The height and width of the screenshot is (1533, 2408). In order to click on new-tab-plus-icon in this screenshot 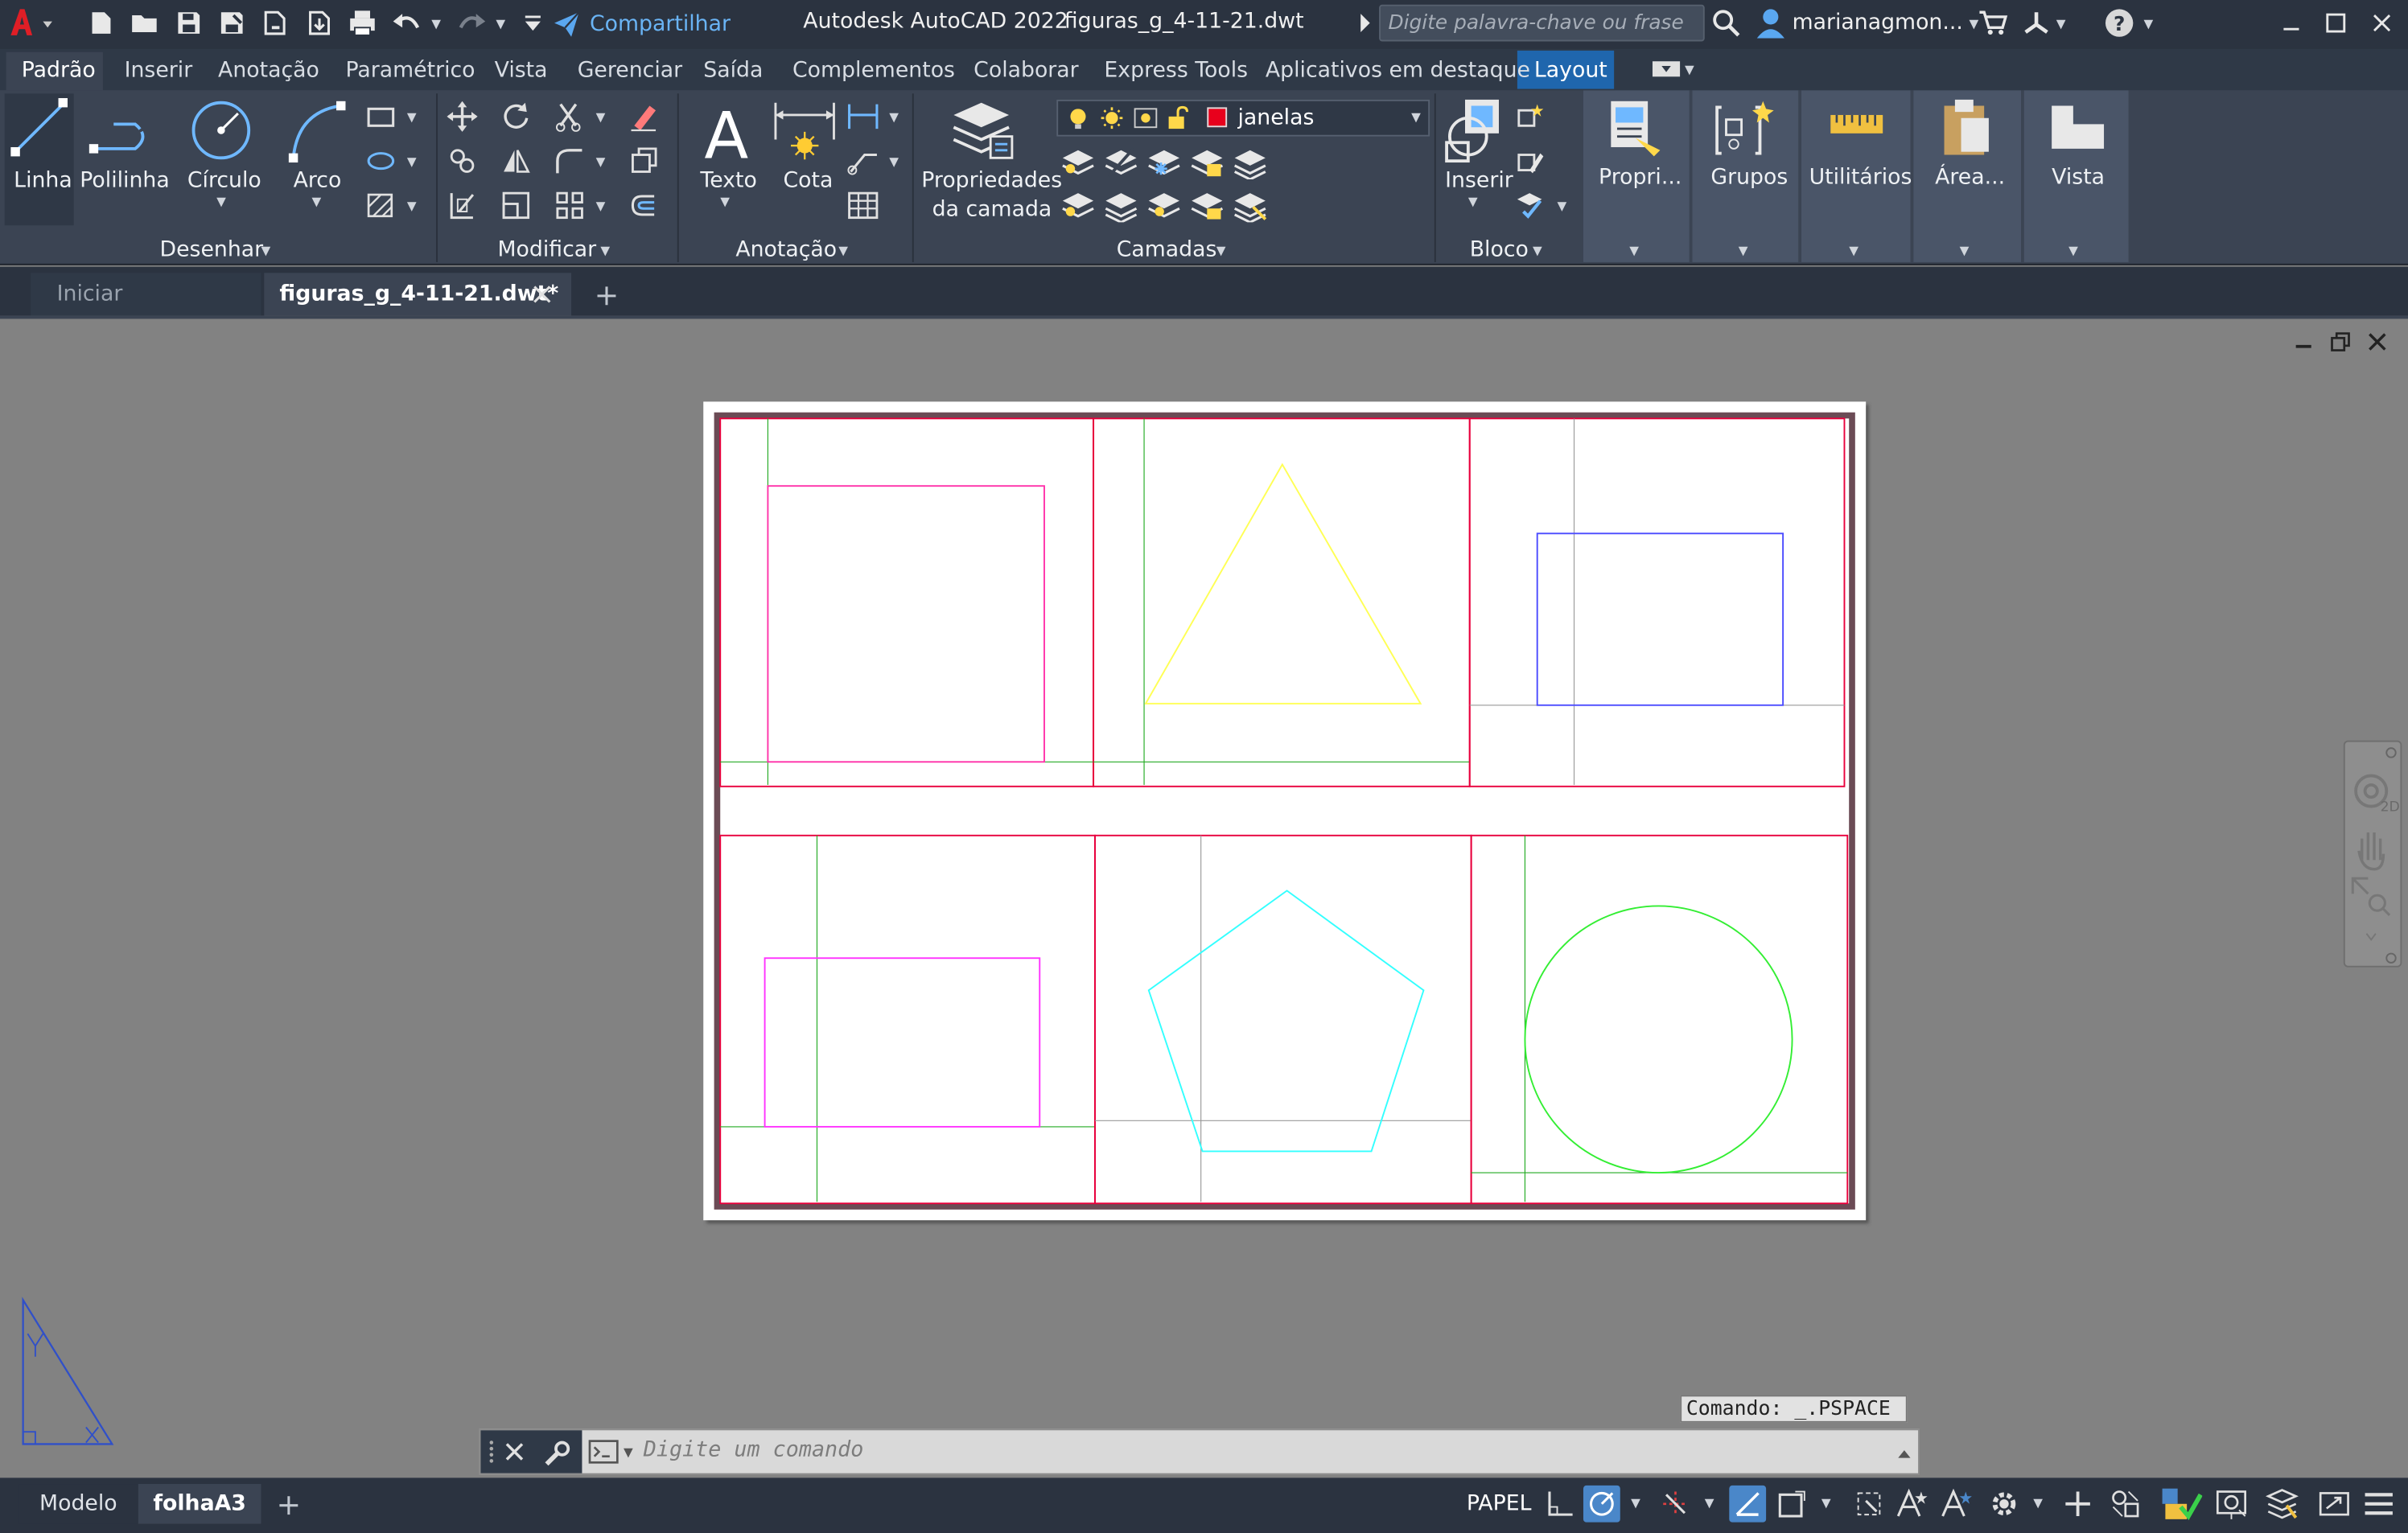, I will do `click(607, 296)`.